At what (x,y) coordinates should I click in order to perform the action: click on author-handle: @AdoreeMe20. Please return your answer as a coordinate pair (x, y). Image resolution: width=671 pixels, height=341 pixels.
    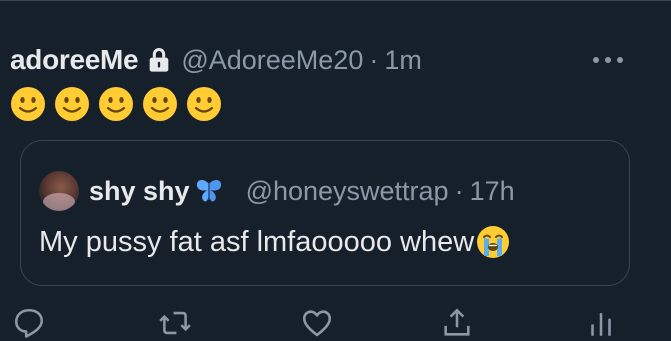
    Looking at the image, I should click on (272, 60).